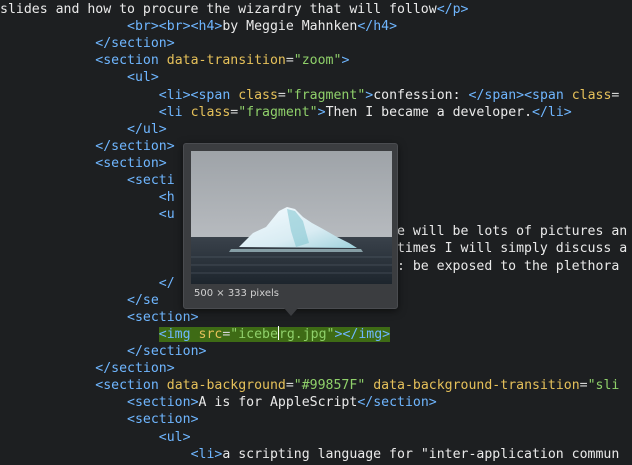 This screenshot has width=632, height=465. Describe the element at coordinates (291, 312) in the screenshot. I see `popover-pointer` at that location.